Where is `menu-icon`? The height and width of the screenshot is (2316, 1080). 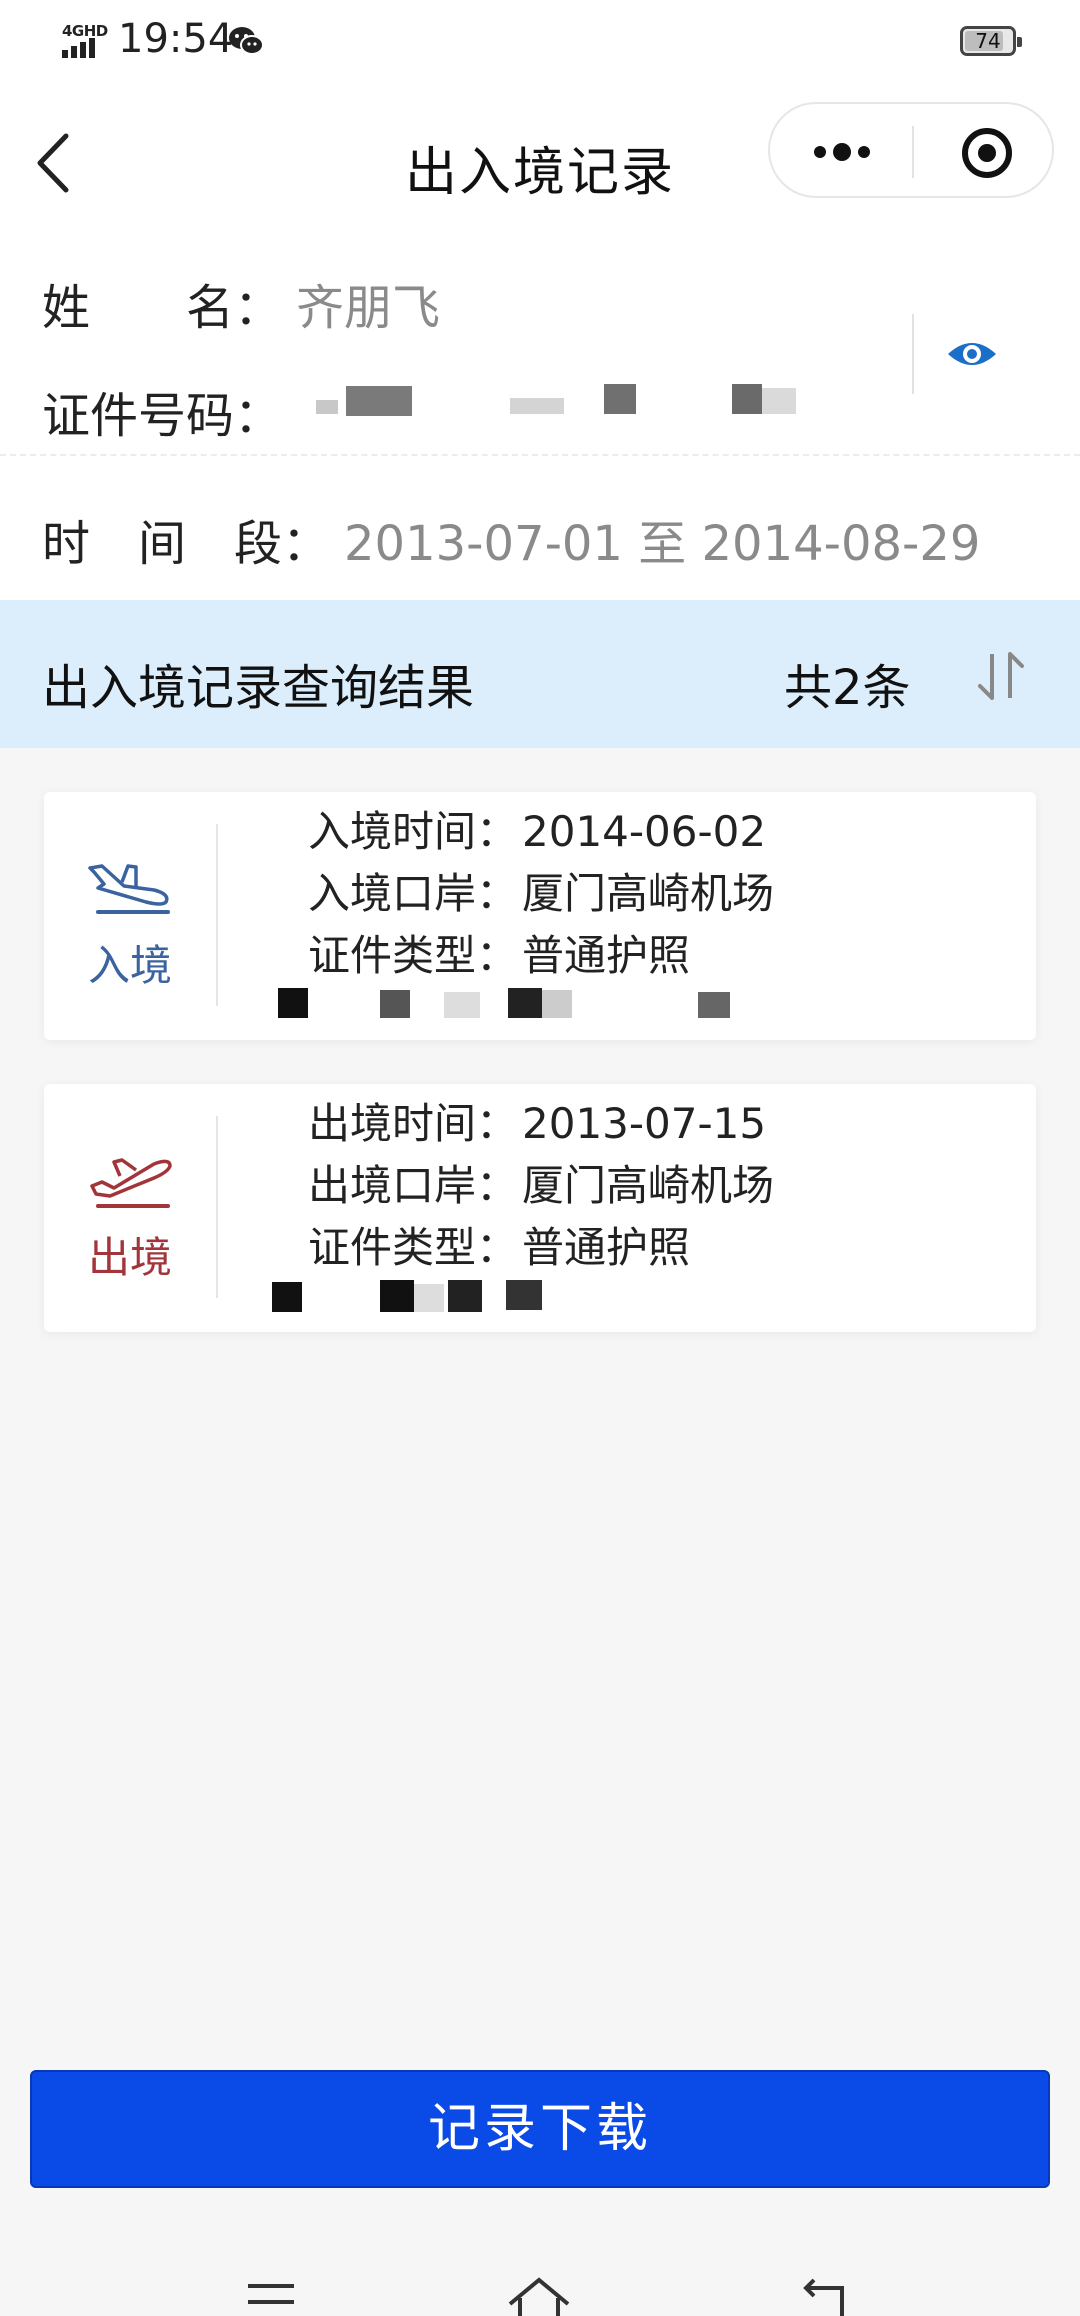 menu-icon is located at coordinates (271, 2298).